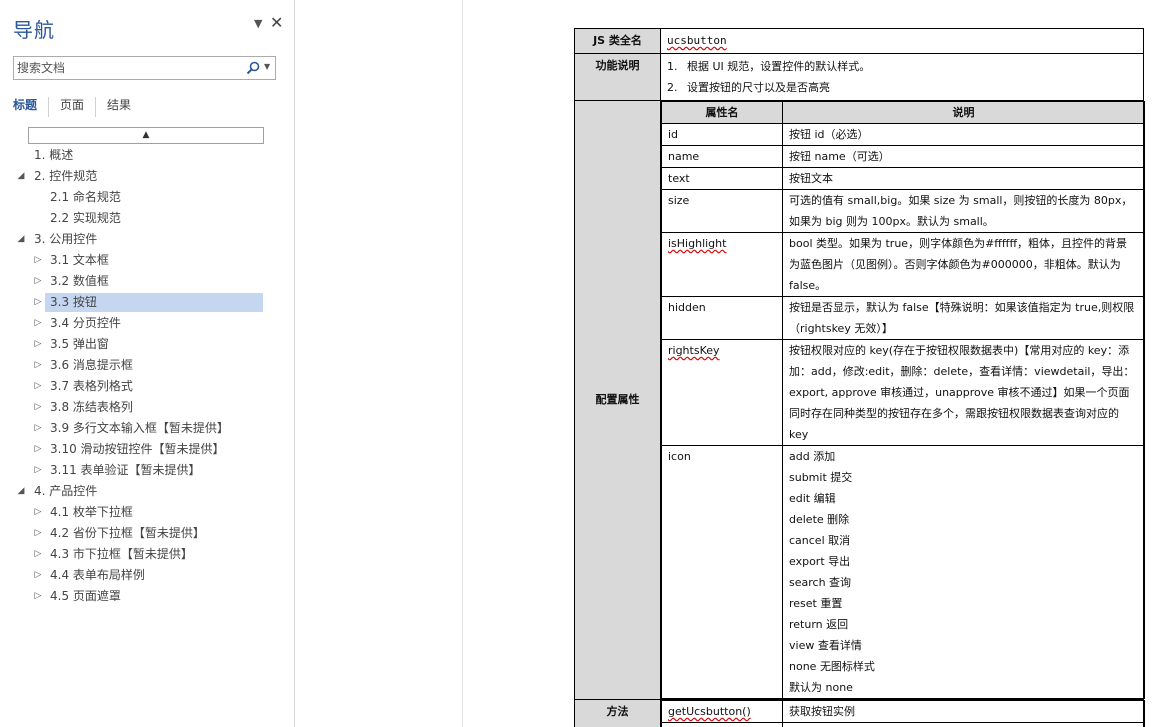 This screenshot has width=1158, height=727. I want to click on nav-tree-item: 2.2 实现规范, so click(147, 218).